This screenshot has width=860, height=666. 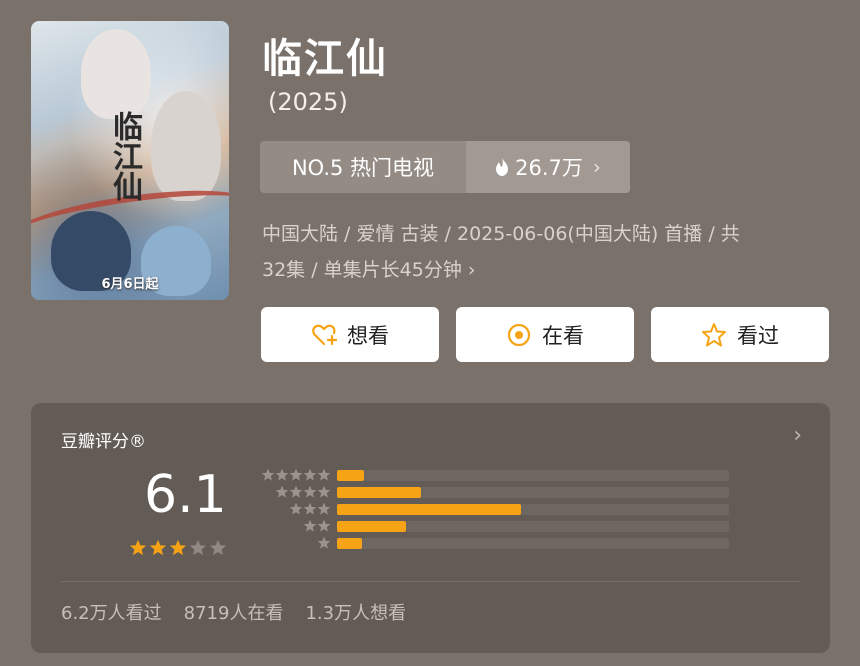 What do you see at coordinates (325, 59) in the screenshot?
I see `page-title: 临江仙` at bounding box center [325, 59].